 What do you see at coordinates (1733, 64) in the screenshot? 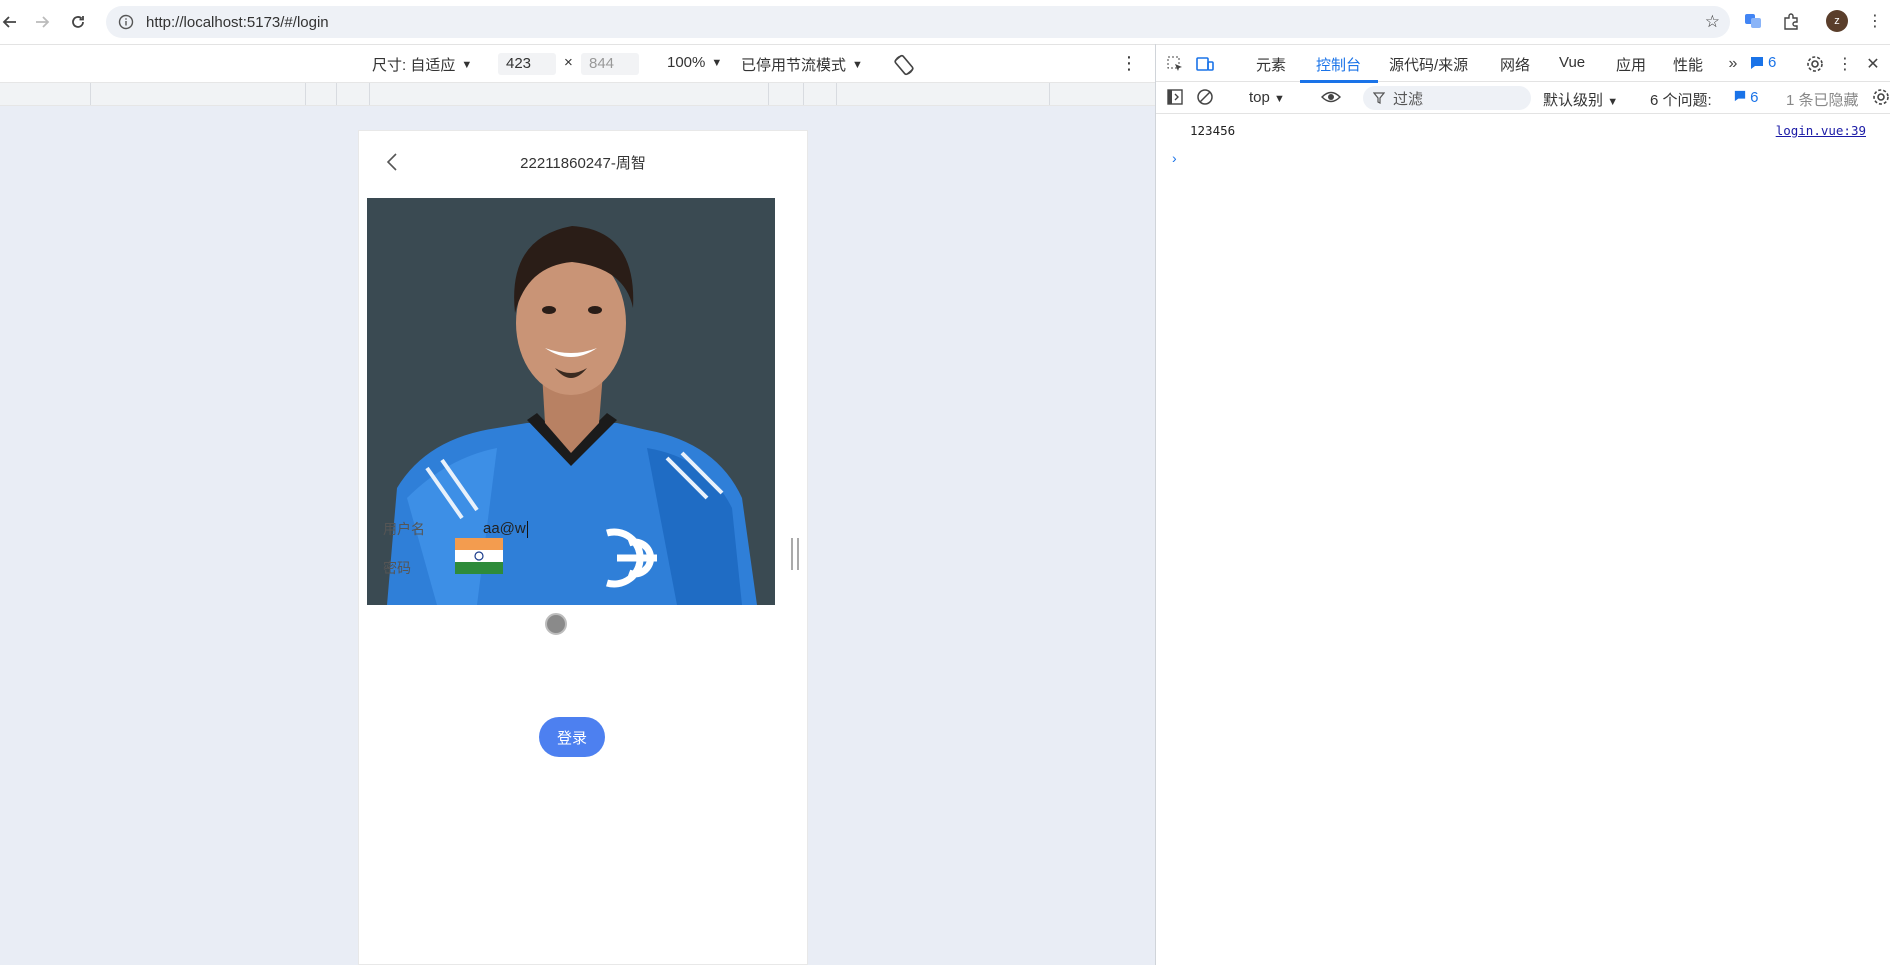
I see `more-tabs-icon: »` at bounding box center [1733, 64].